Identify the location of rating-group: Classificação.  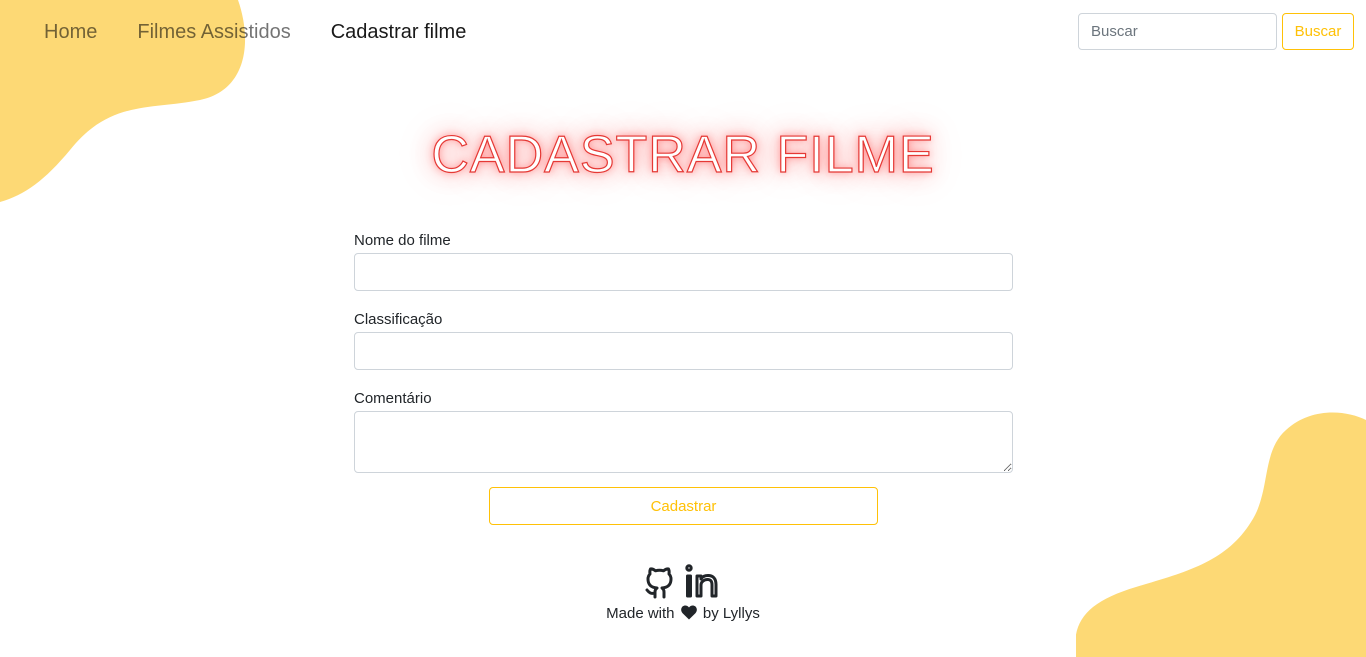
(683, 339).